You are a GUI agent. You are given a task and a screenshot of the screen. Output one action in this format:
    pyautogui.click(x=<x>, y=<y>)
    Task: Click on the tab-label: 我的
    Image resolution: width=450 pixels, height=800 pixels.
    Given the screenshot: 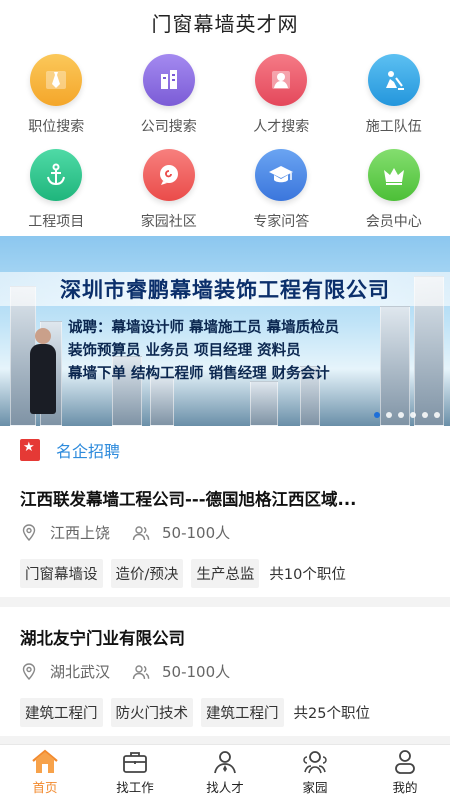 What is the action you would take?
    pyautogui.click(x=405, y=787)
    